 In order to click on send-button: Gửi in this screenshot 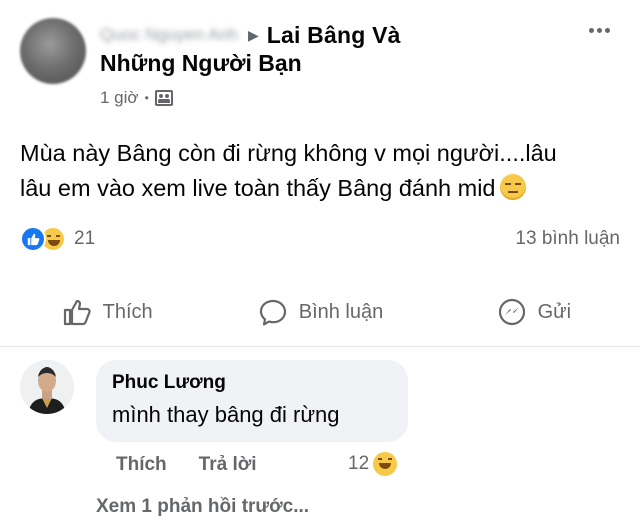, I will do `click(533, 312)`.